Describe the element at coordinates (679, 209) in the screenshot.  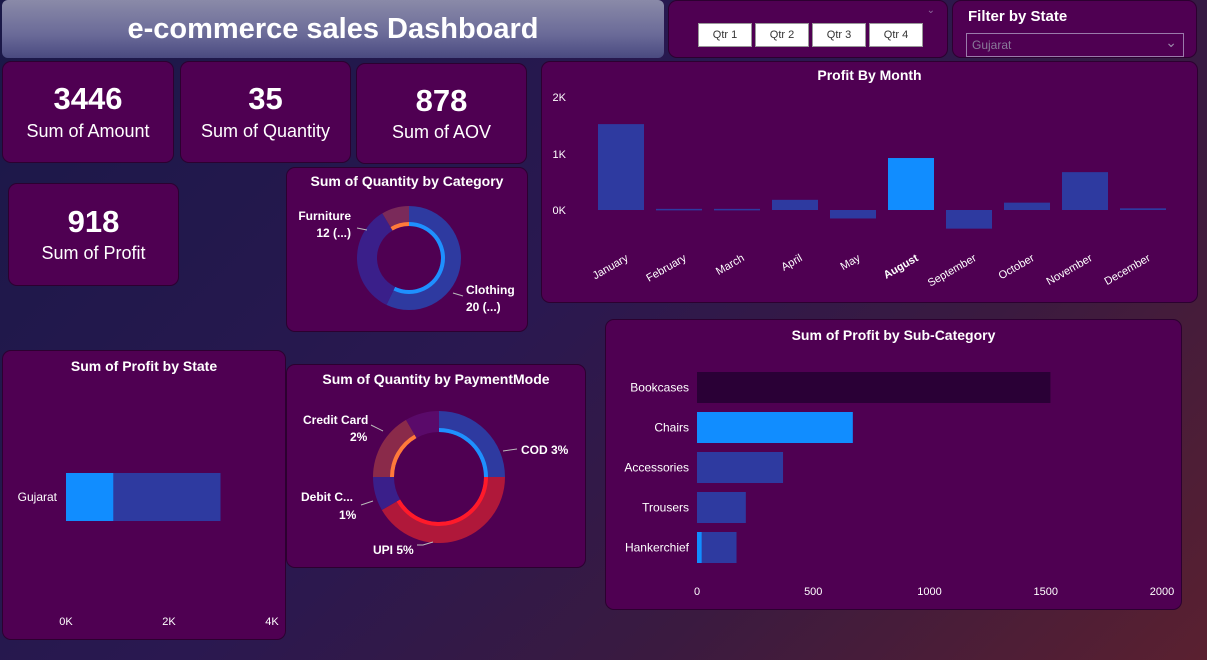
I see `month-bar-february` at that location.